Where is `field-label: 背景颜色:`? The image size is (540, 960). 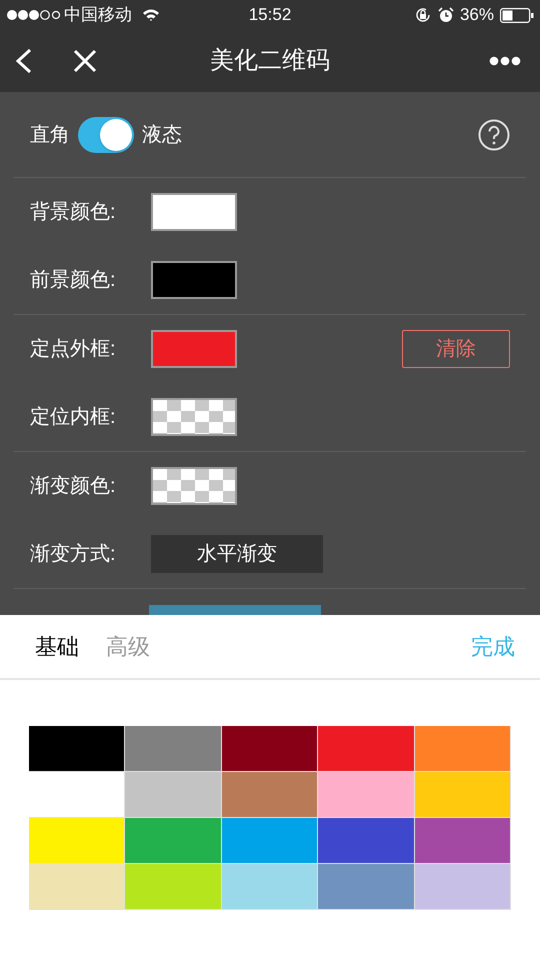 field-label: 背景颜色: is located at coordinates (73, 212).